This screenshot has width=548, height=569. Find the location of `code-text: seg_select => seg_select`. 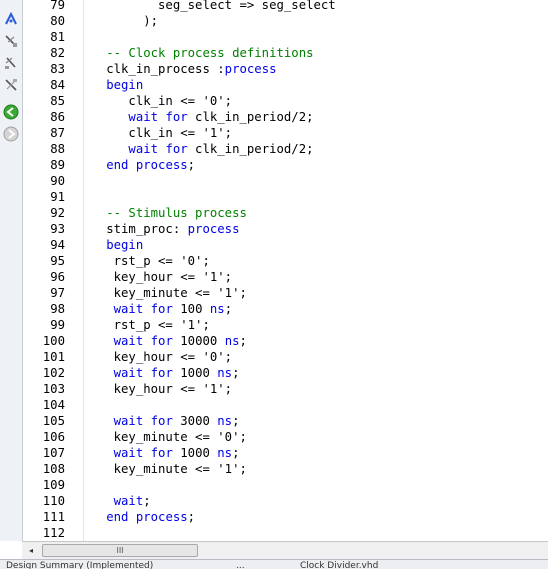

code-text: seg_select => seg_select is located at coordinates (210, 6).